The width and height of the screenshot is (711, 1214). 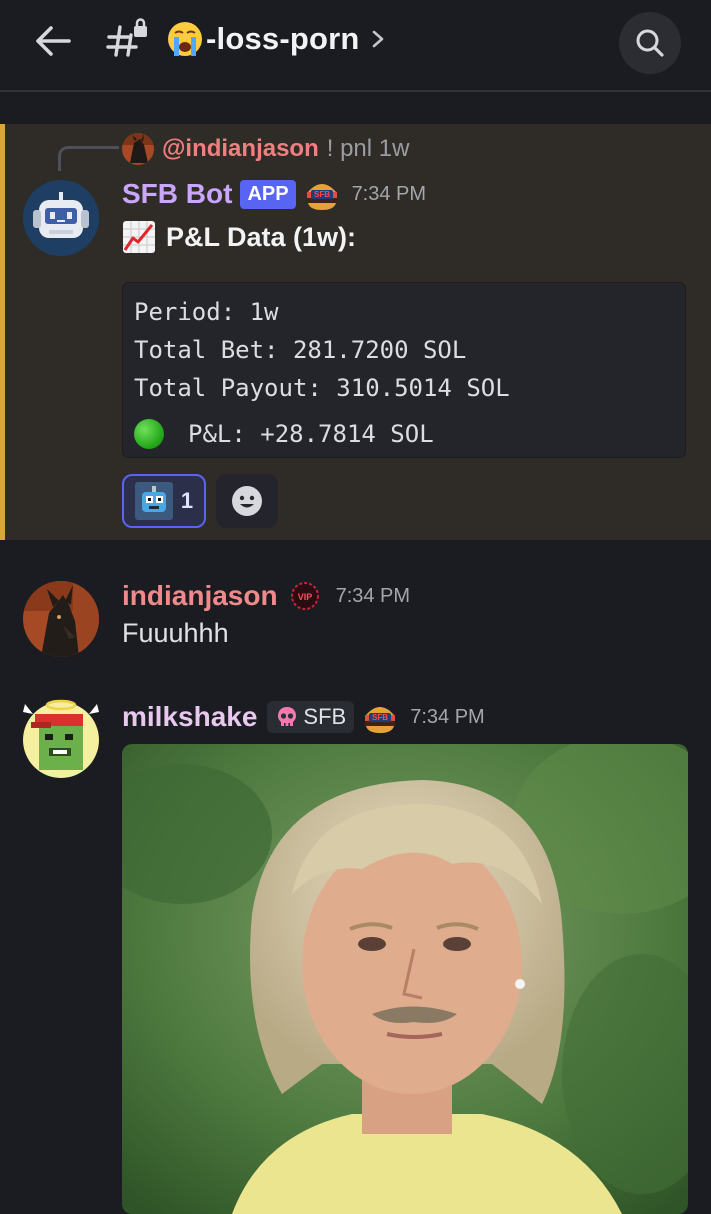 I want to click on reactions-row: 1, so click(x=200, y=501).